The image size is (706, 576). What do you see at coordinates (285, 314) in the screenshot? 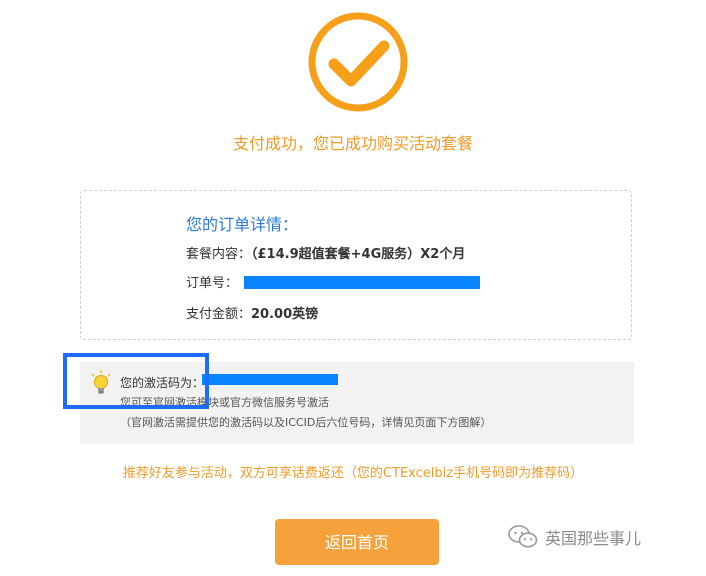
I see `amount-value: 20.00英镑` at bounding box center [285, 314].